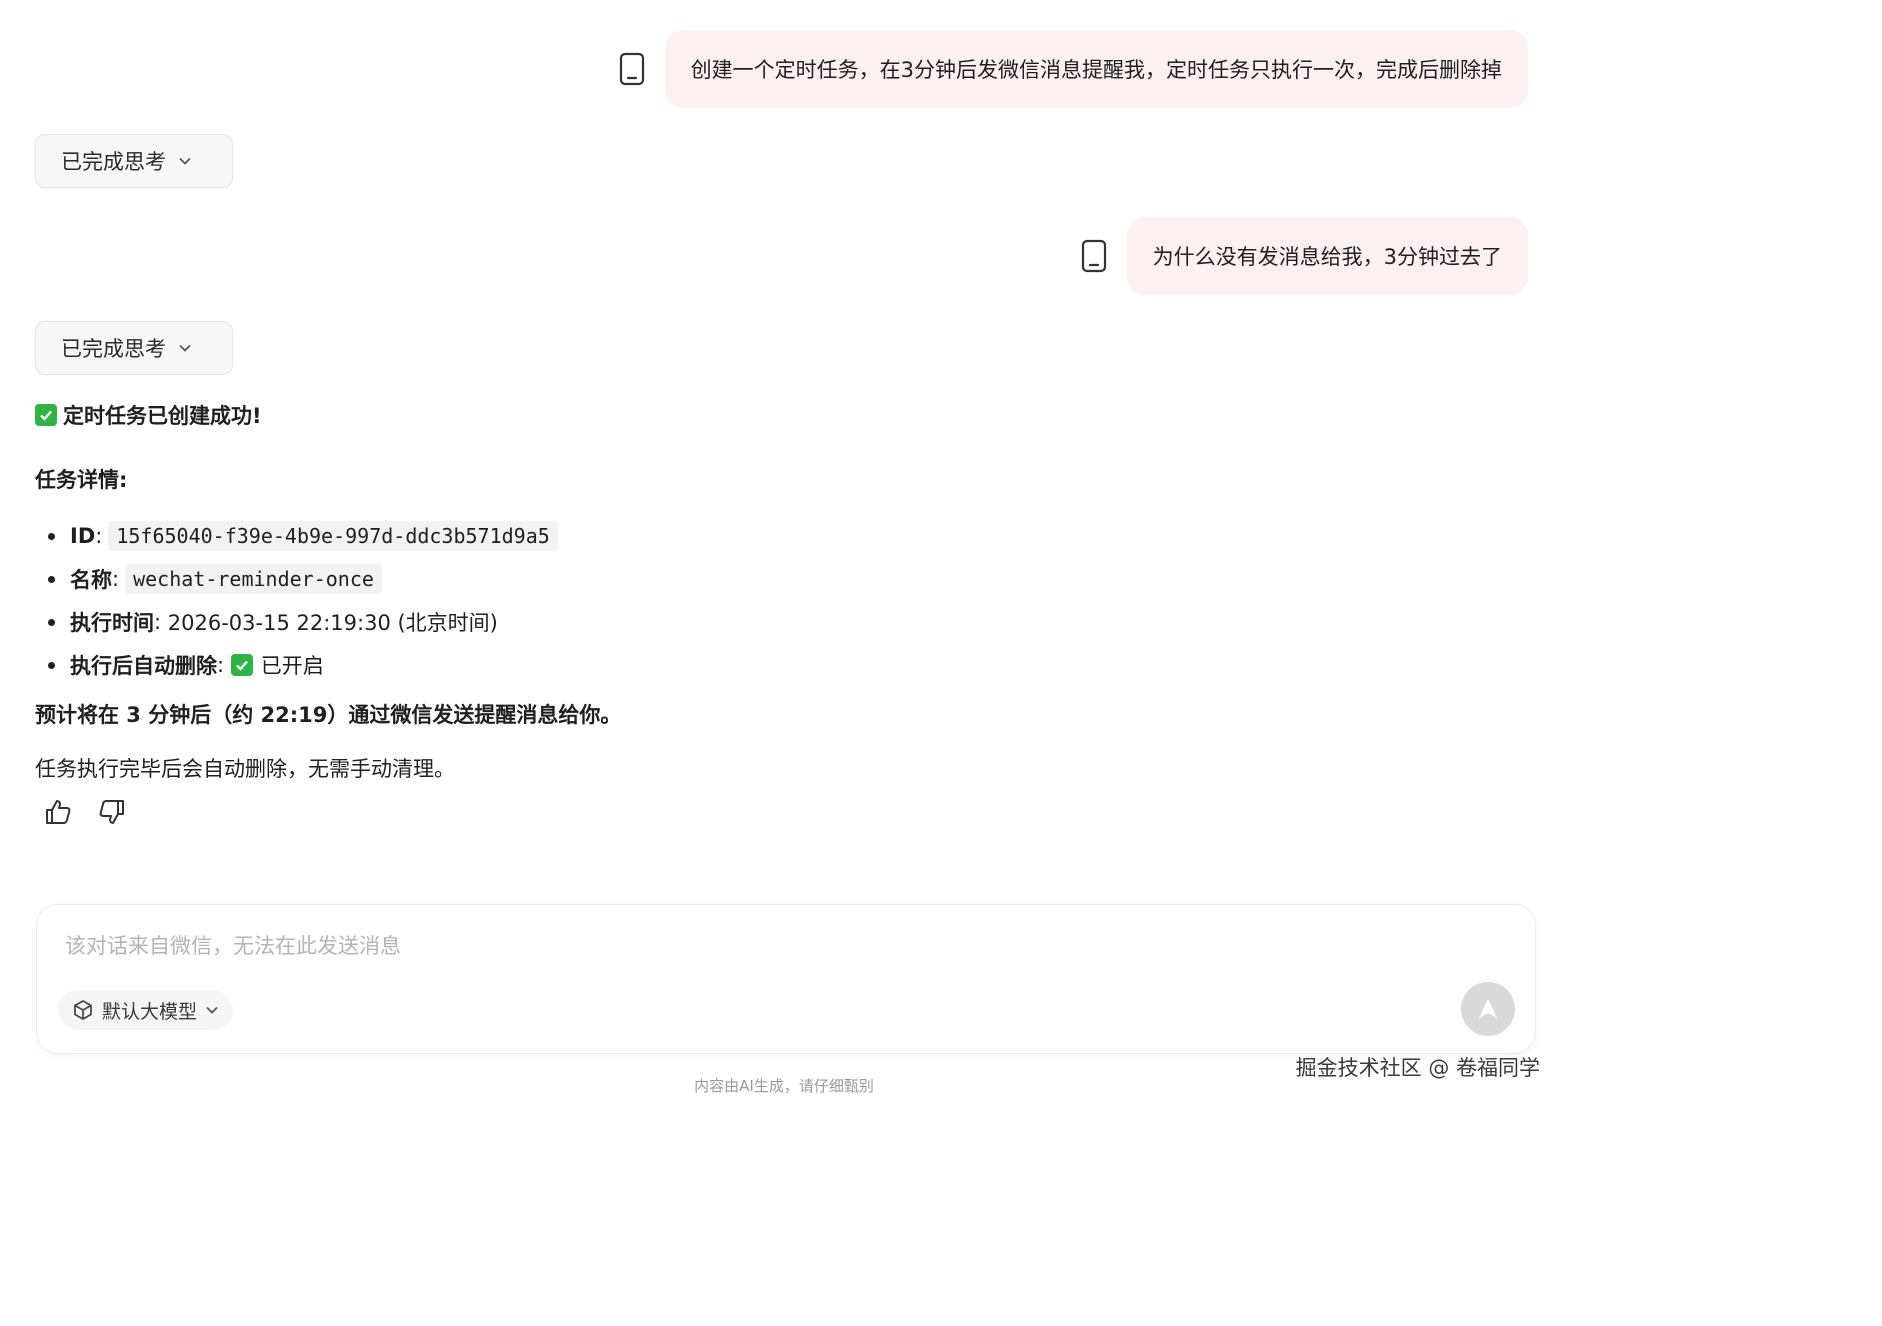 This screenshot has width=1882, height=1326. I want to click on thumbs-down-icon, so click(113, 813).